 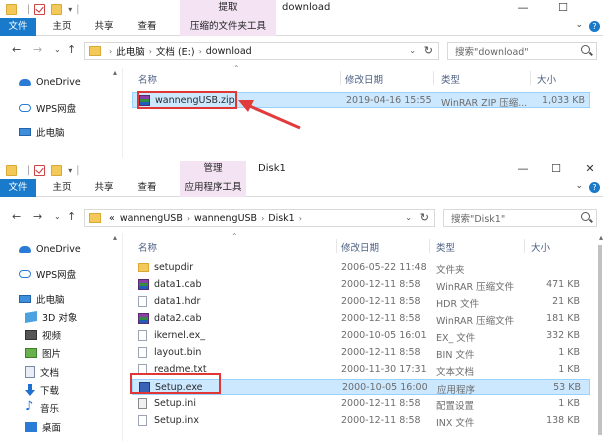 What do you see at coordinates (37, 216) in the screenshot?
I see `forward-arrow-icon: →` at bounding box center [37, 216].